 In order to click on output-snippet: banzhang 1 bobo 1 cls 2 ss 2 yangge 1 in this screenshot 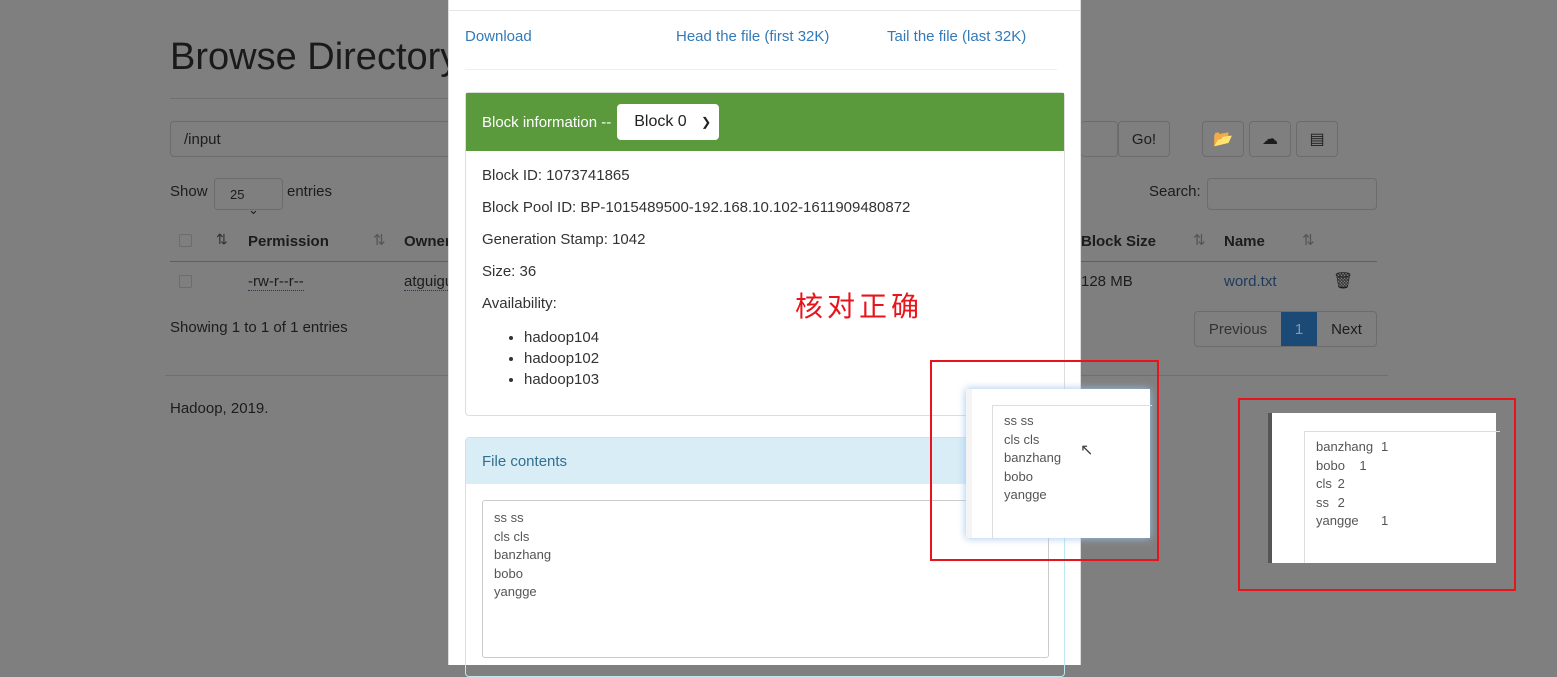, I will do `click(1384, 488)`.